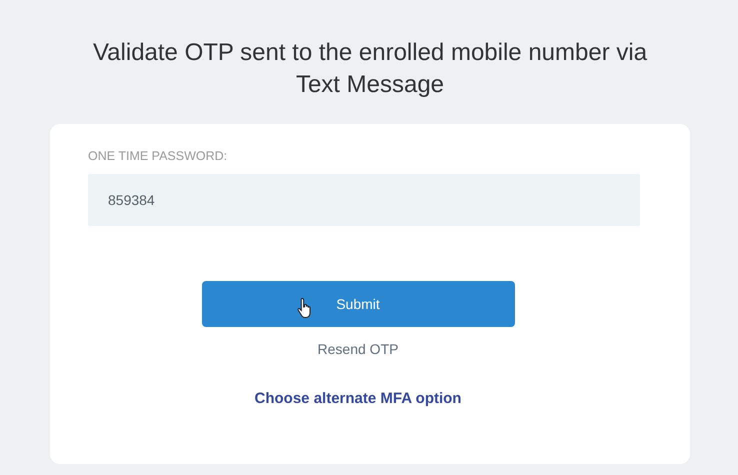 The width and height of the screenshot is (738, 475). I want to click on alternate-mfa-link: Choose alternate MFA option, so click(358, 399).